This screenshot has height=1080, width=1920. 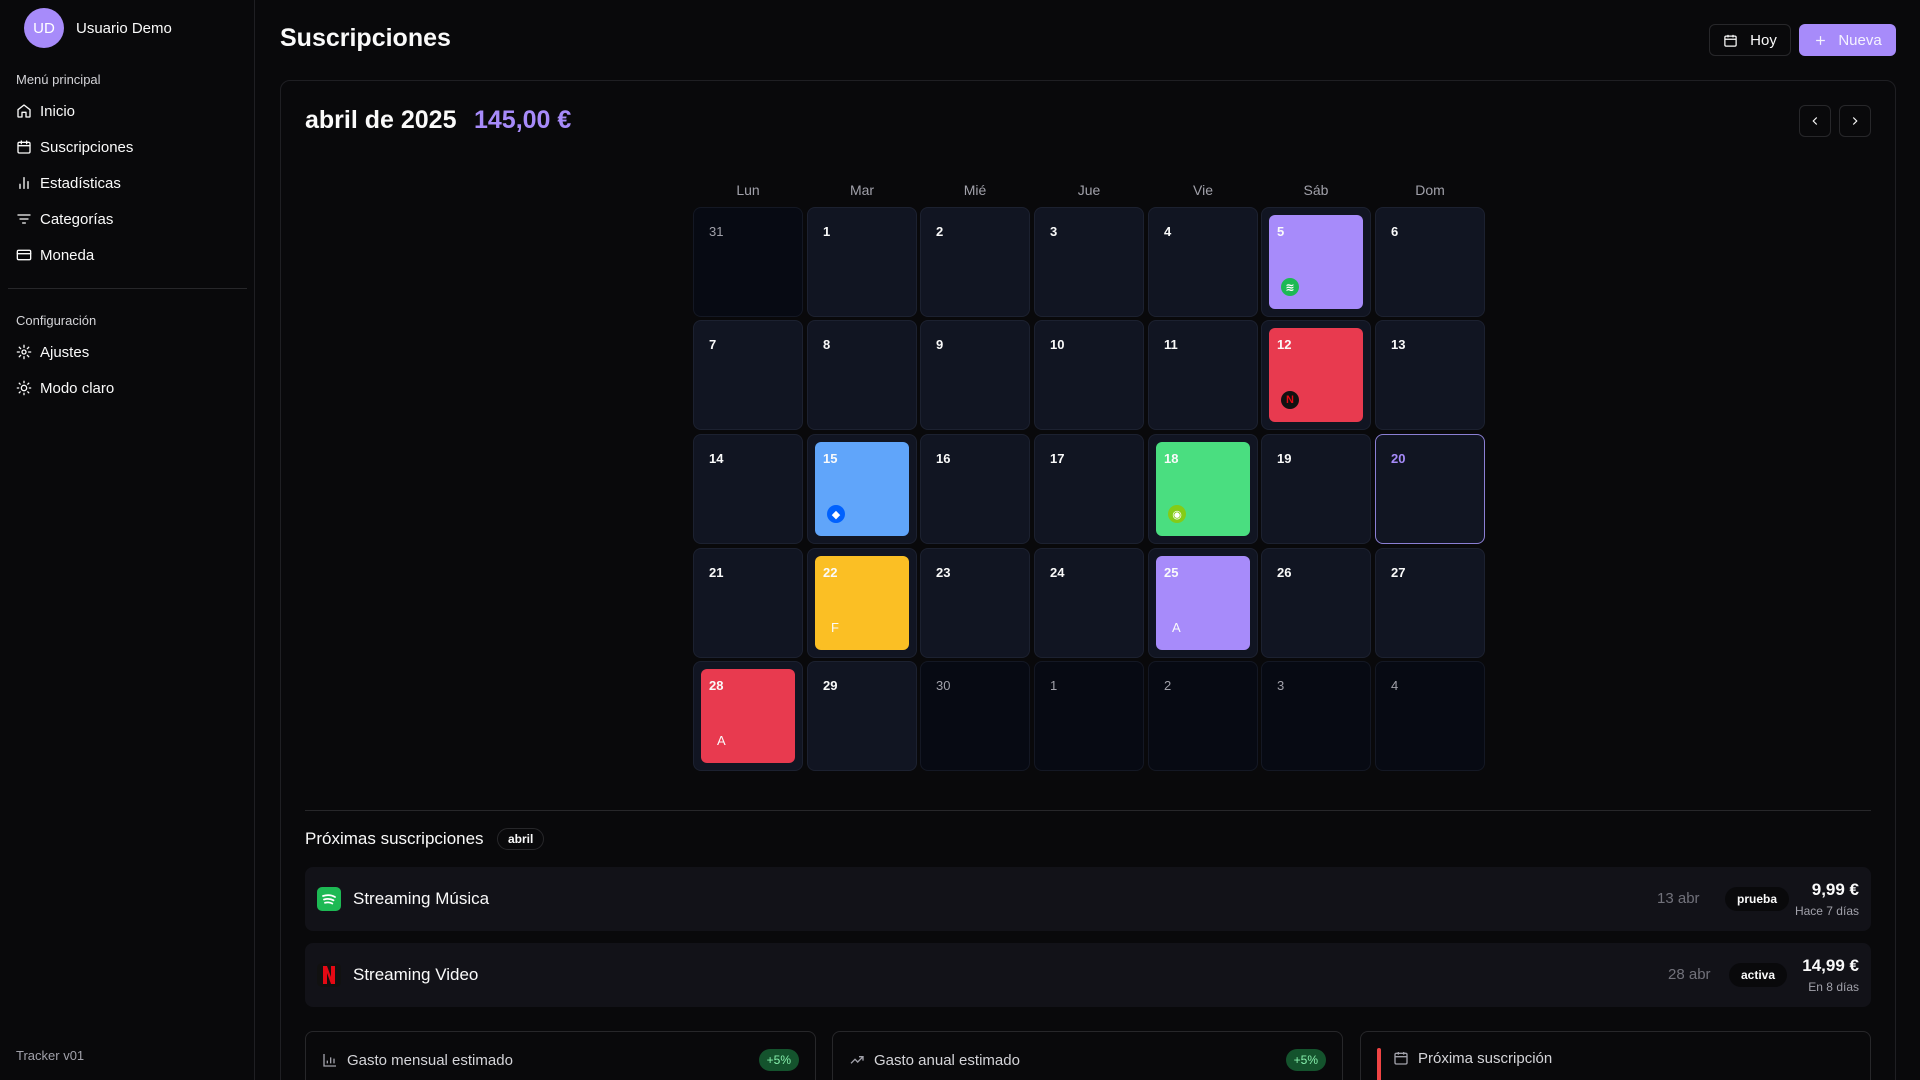 What do you see at coordinates (1284, 458) in the screenshot?
I see `day-number: 19` at bounding box center [1284, 458].